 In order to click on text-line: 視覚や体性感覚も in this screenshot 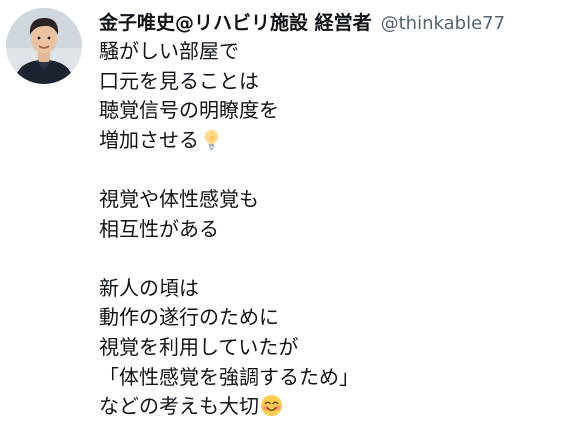, I will do `click(179, 198)`.